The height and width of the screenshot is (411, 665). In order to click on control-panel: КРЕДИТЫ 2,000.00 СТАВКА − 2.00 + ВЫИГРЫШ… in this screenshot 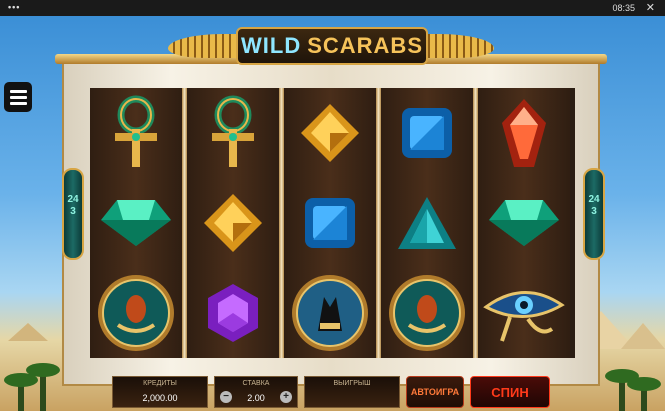, I will do `click(334, 393)`.